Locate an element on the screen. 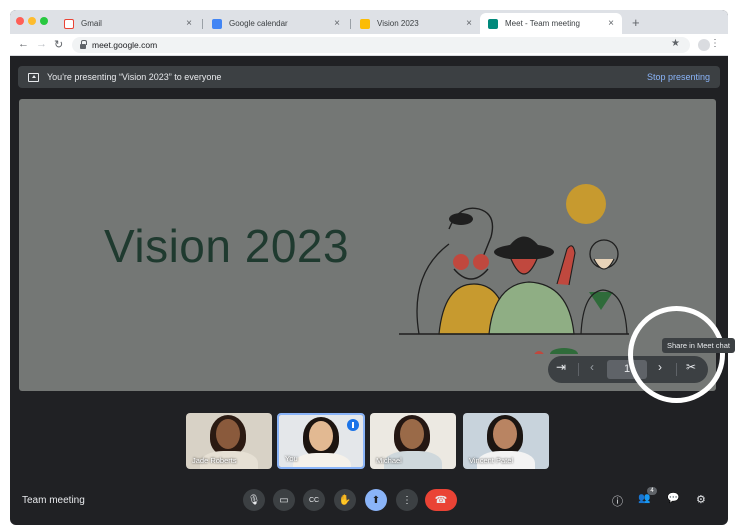  participant-tile: Michael is located at coordinates (413, 441).